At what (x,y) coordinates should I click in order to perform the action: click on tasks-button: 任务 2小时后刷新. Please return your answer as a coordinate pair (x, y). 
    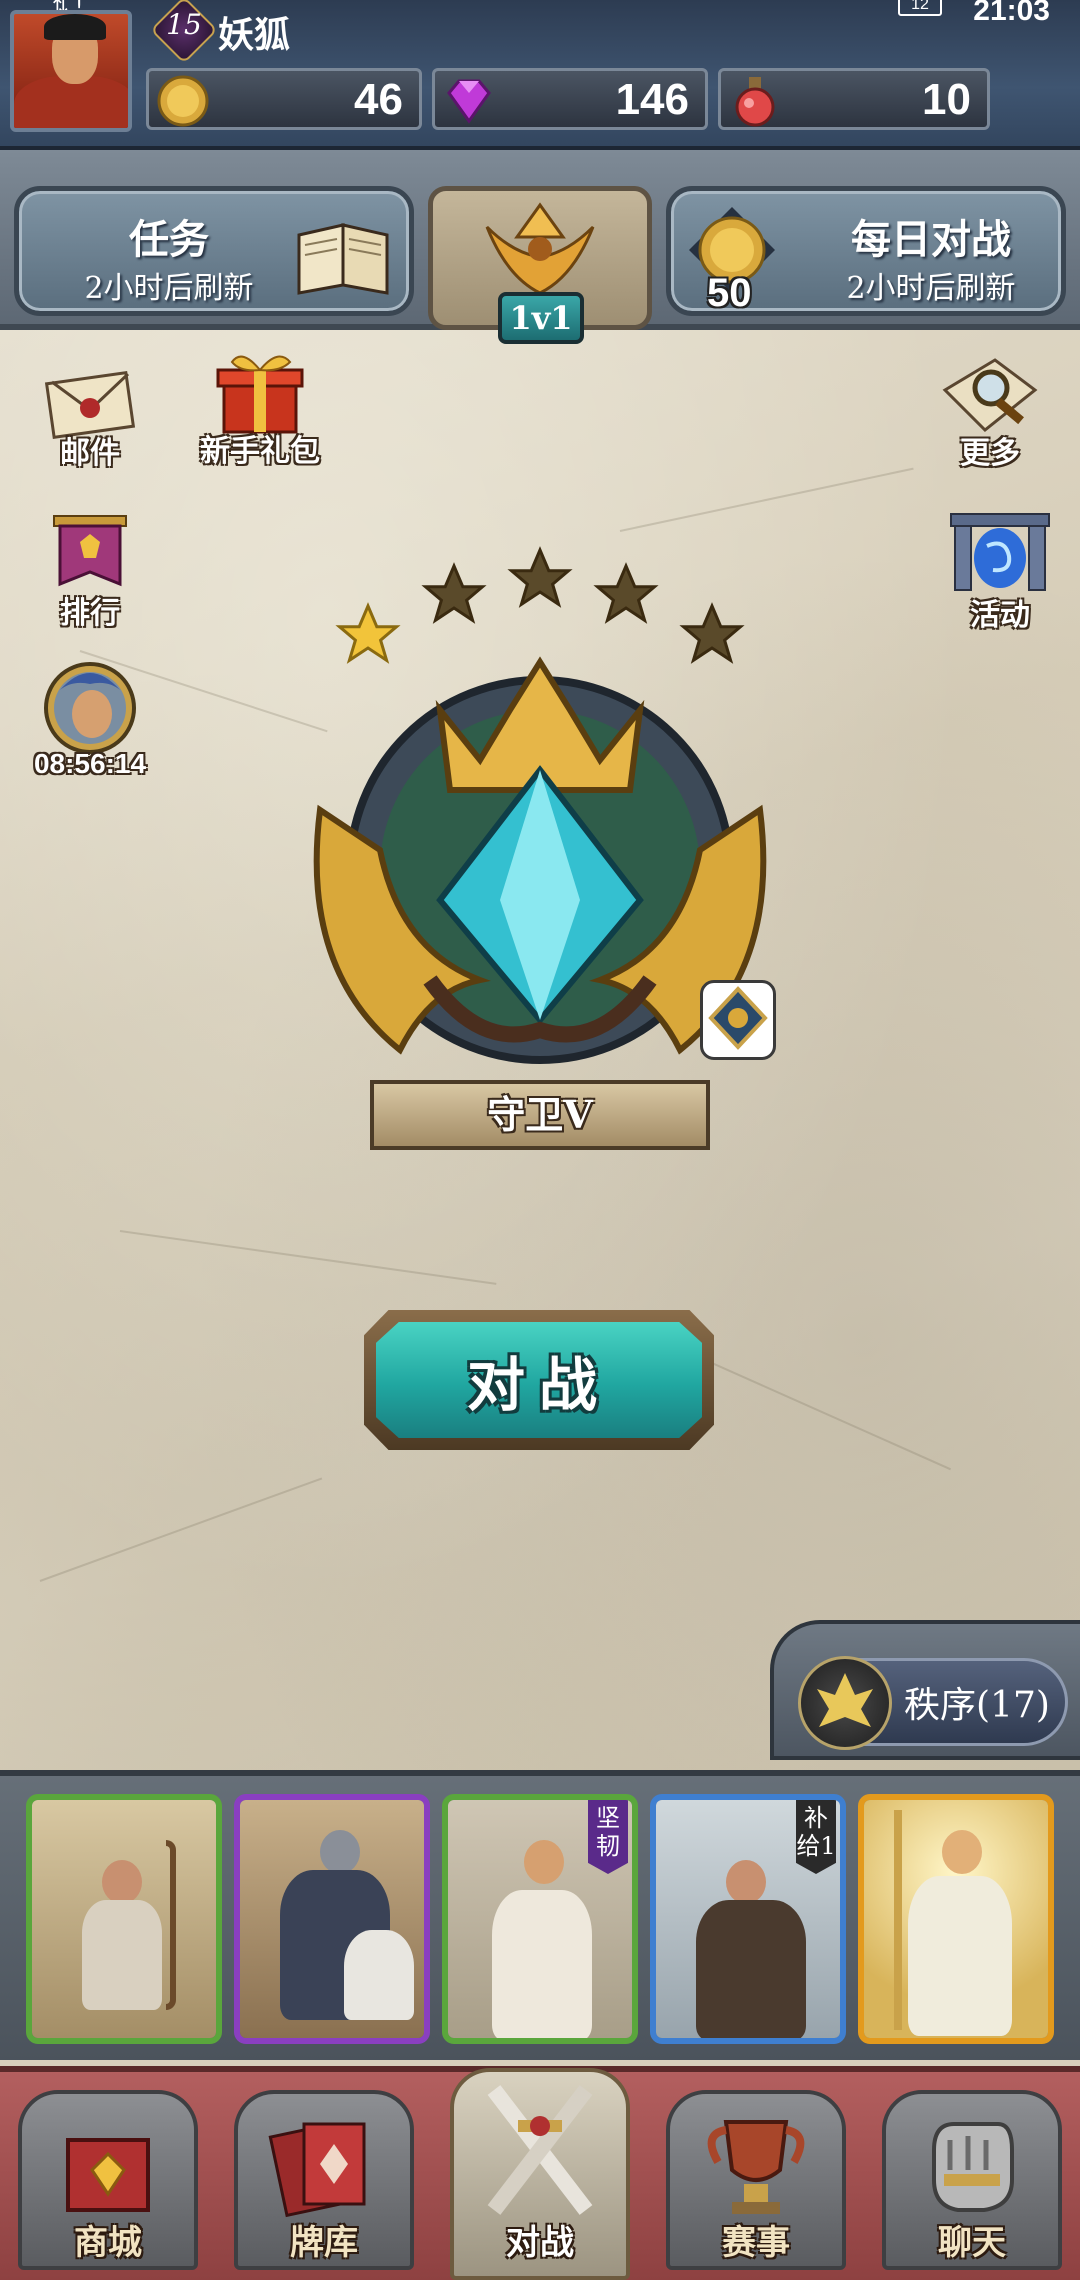
    Looking at the image, I should click on (214, 251).